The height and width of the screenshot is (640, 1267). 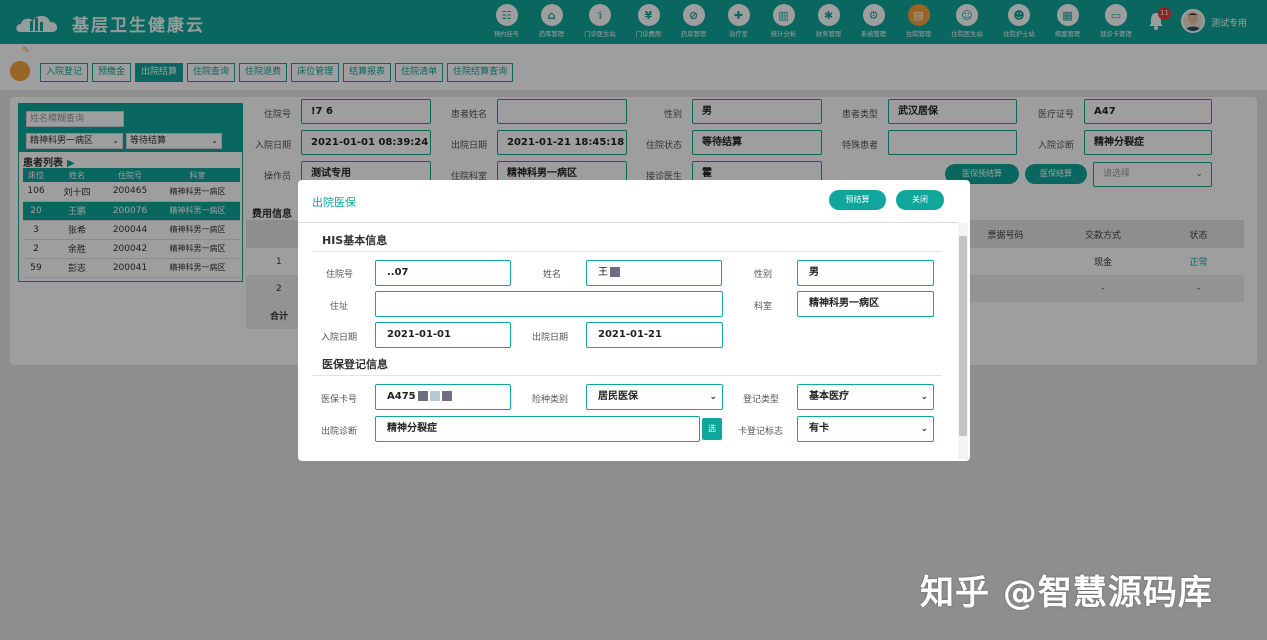 What do you see at coordinates (654, 397) in the screenshot?
I see `insure-type-select: 居民医保 ⌄` at bounding box center [654, 397].